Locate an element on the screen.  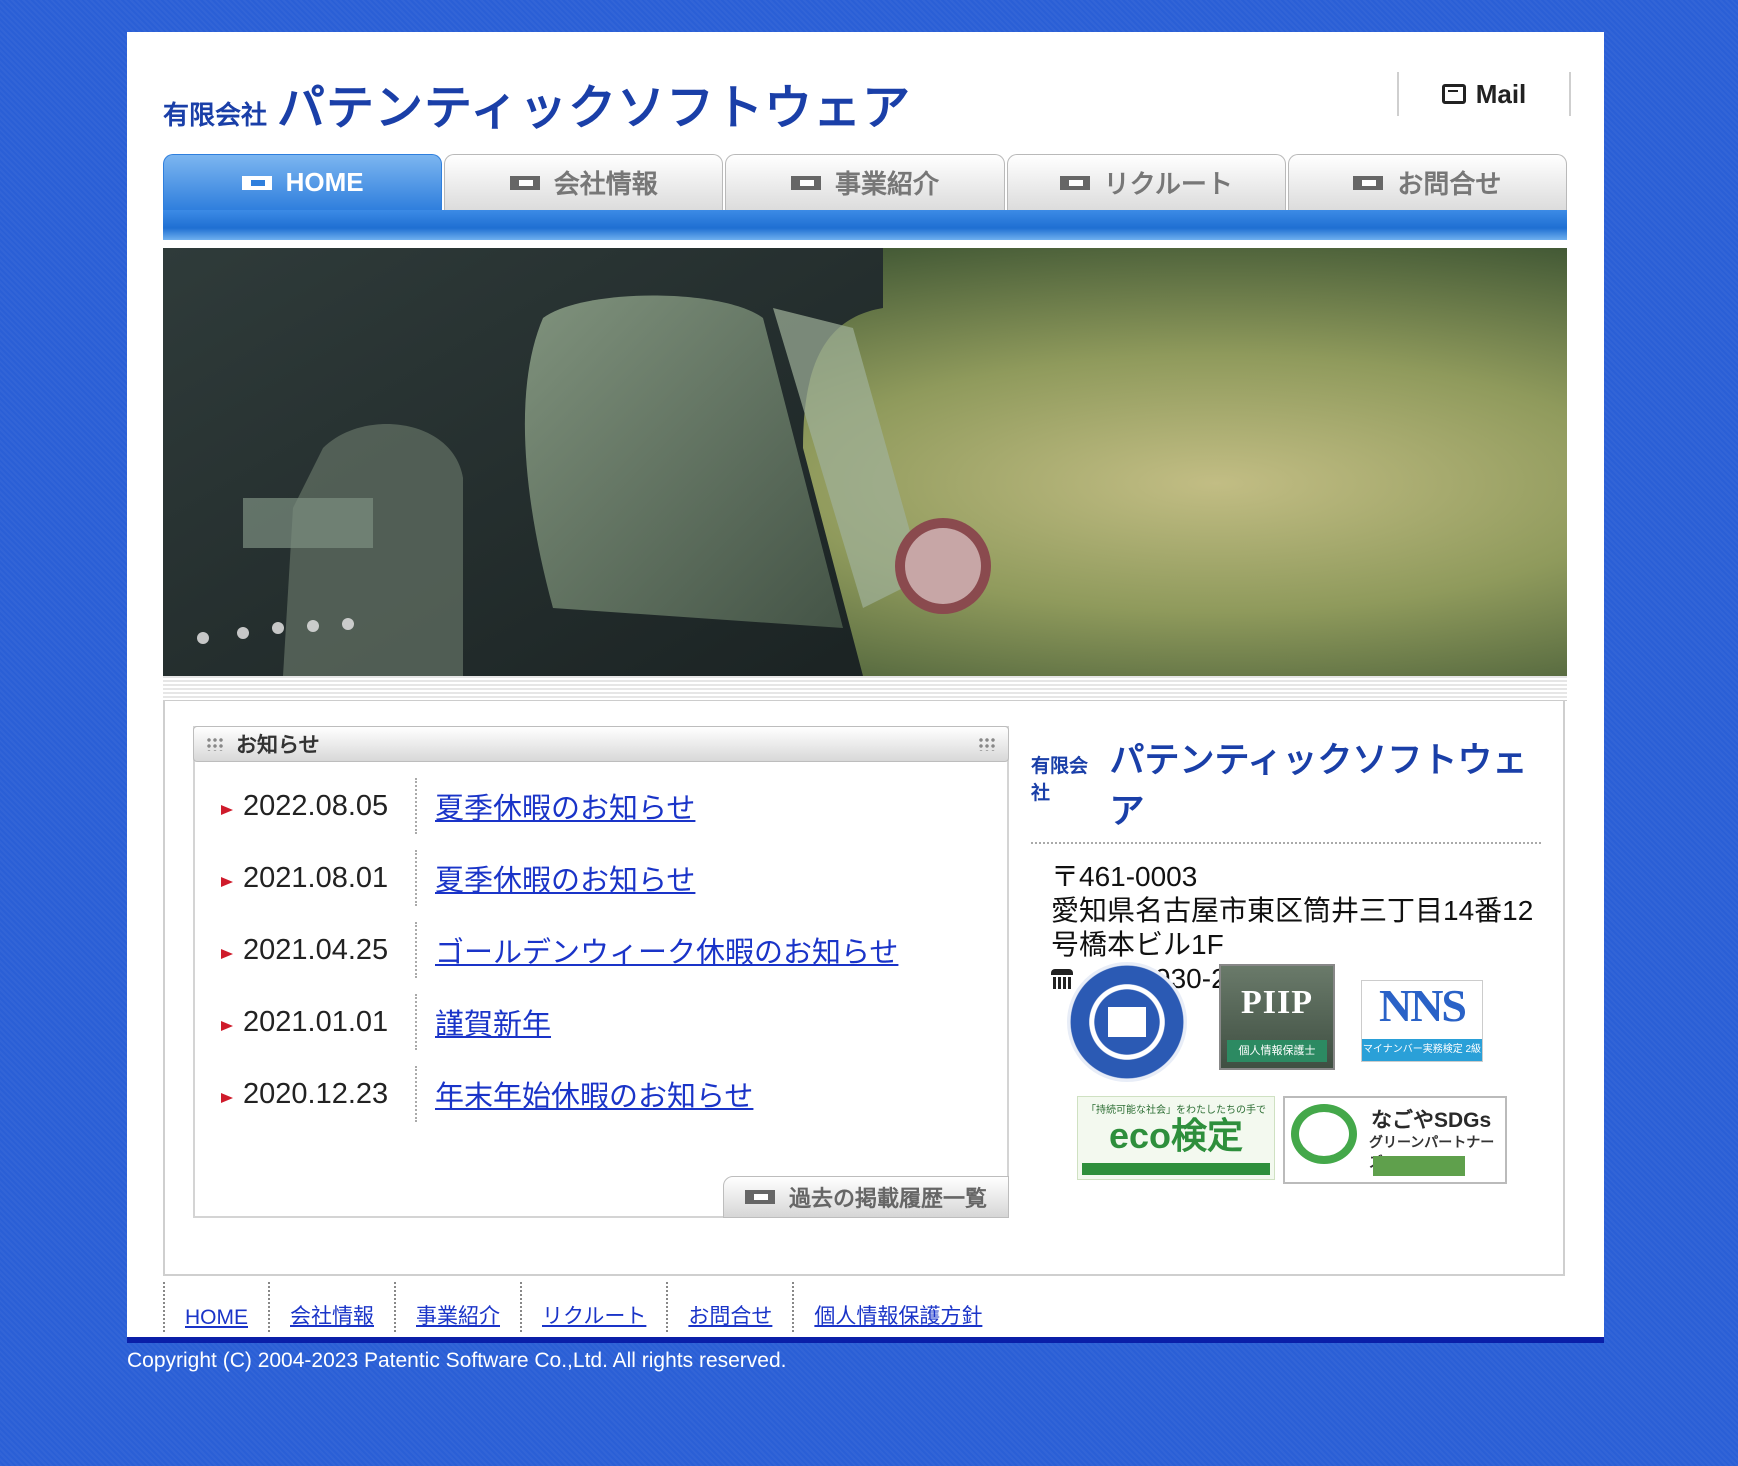
news-item: 2021.04.25 ゴールデンウィーク休暇のお知らせ is located at coordinates (559, 950).